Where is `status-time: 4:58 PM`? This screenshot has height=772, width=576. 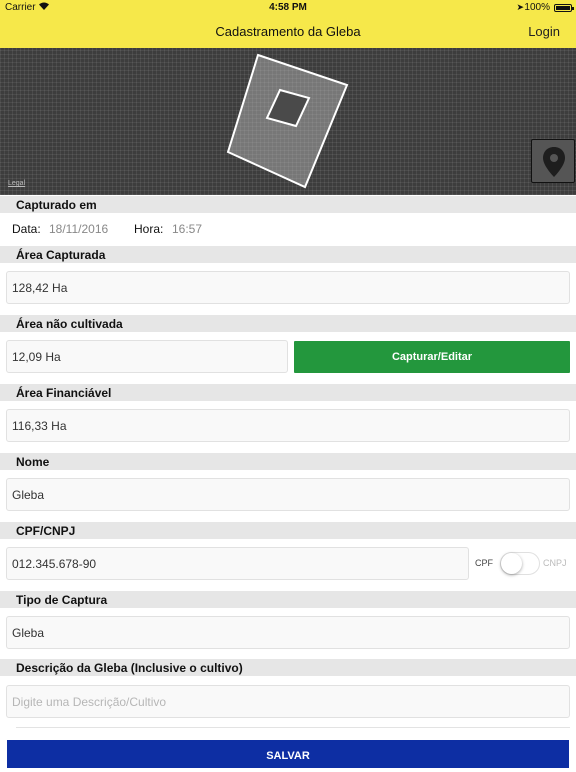 status-time: 4:58 PM is located at coordinates (288, 7).